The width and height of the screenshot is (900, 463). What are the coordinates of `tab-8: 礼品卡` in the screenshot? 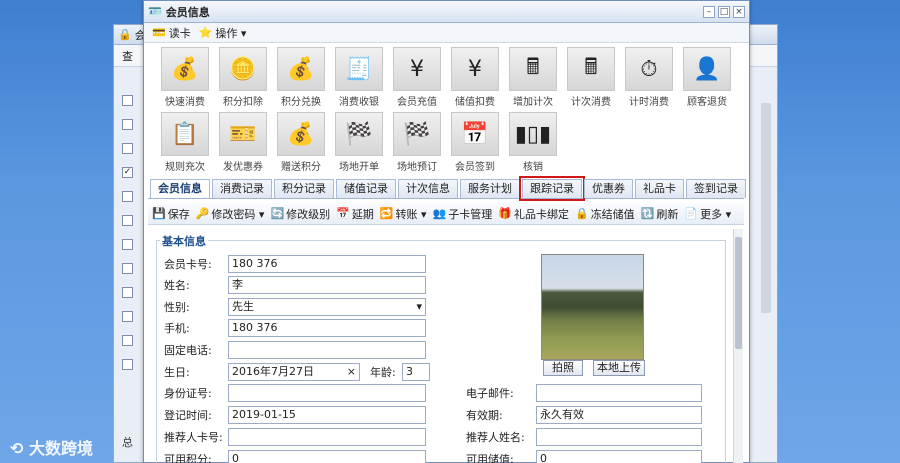 It's located at (659, 188).